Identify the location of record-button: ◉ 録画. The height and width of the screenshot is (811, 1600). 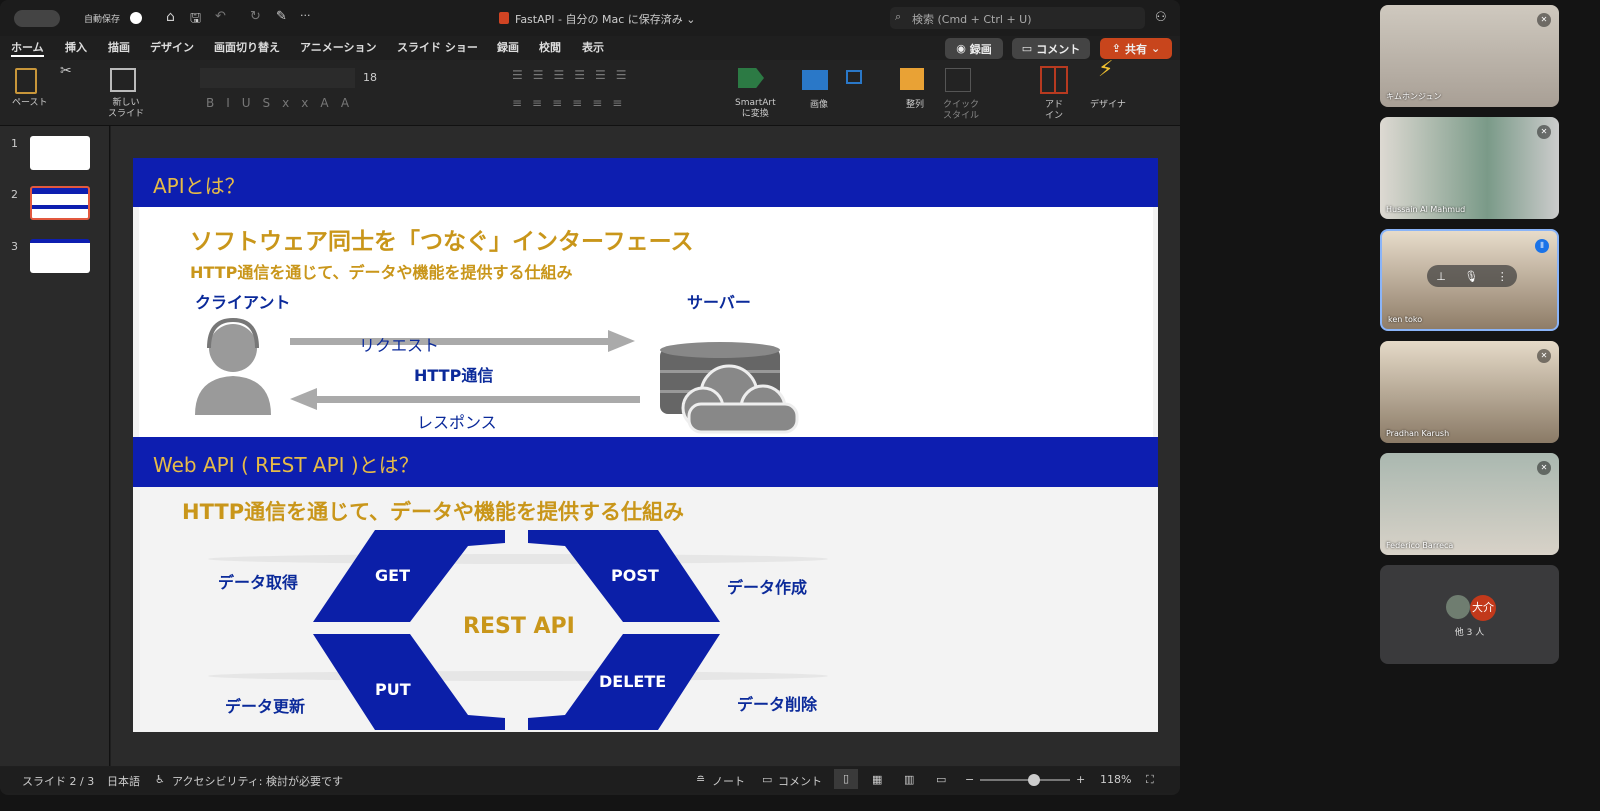
(974, 48).